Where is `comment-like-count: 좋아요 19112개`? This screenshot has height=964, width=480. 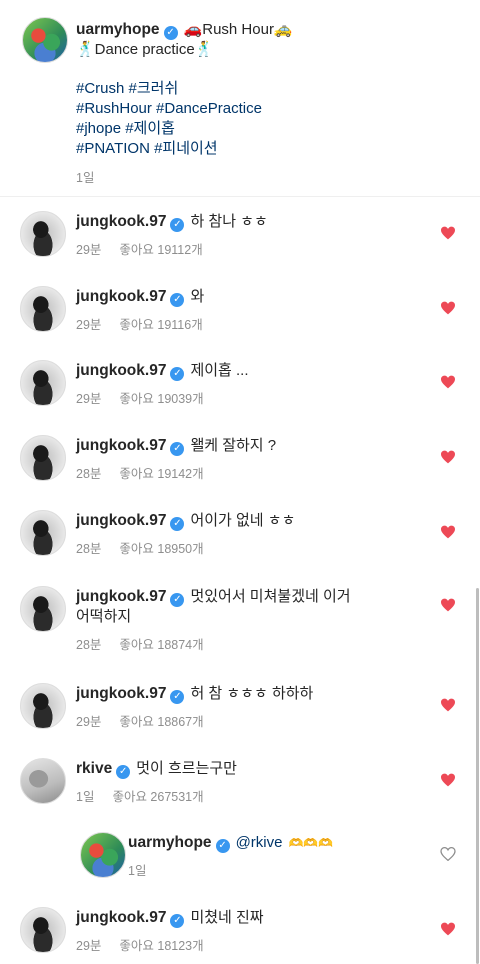
comment-like-count: 좋아요 19112개 is located at coordinates (160, 250).